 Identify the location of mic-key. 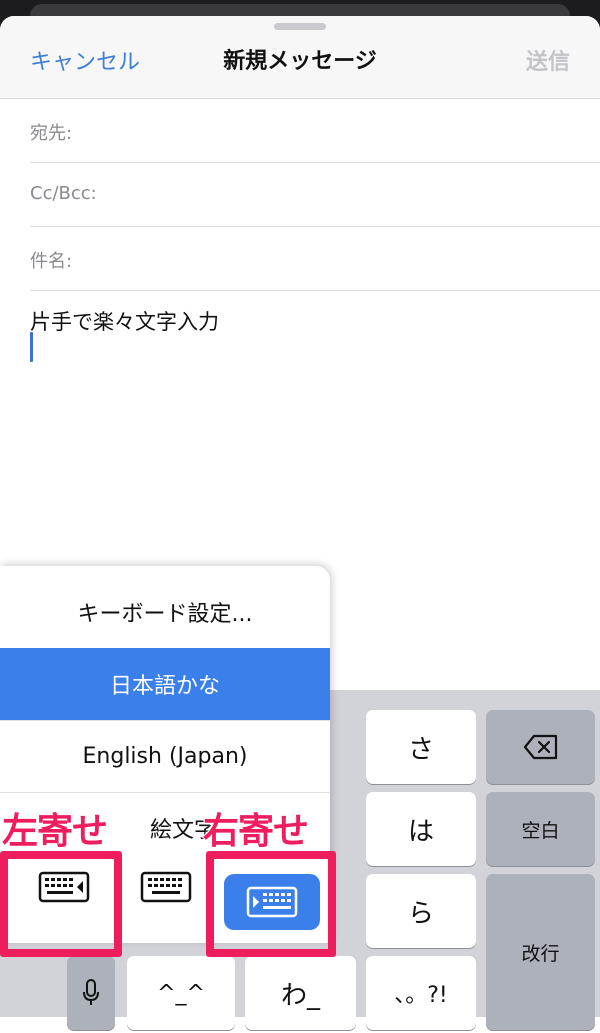
(91, 993).